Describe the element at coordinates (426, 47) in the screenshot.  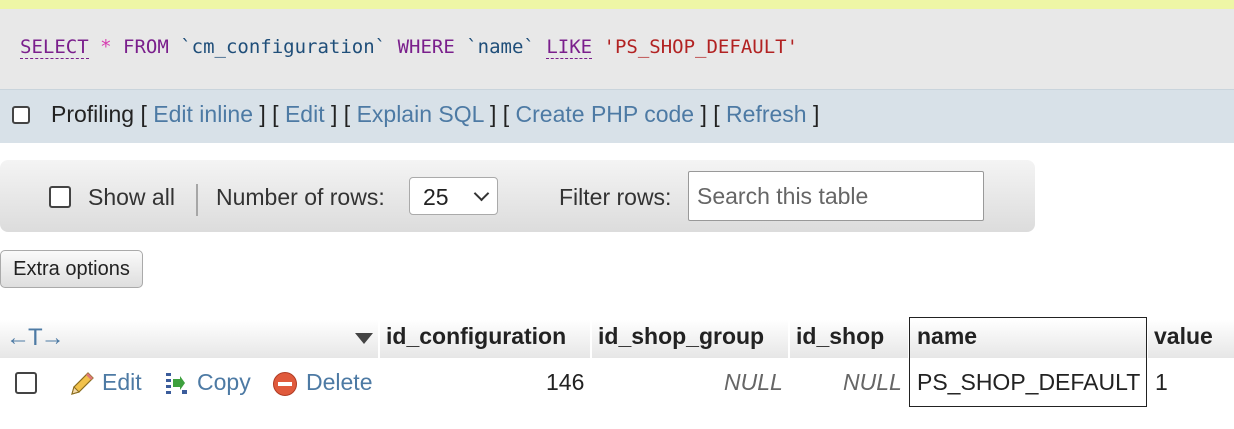
I see `sql-keyword-where: WHERE` at that location.